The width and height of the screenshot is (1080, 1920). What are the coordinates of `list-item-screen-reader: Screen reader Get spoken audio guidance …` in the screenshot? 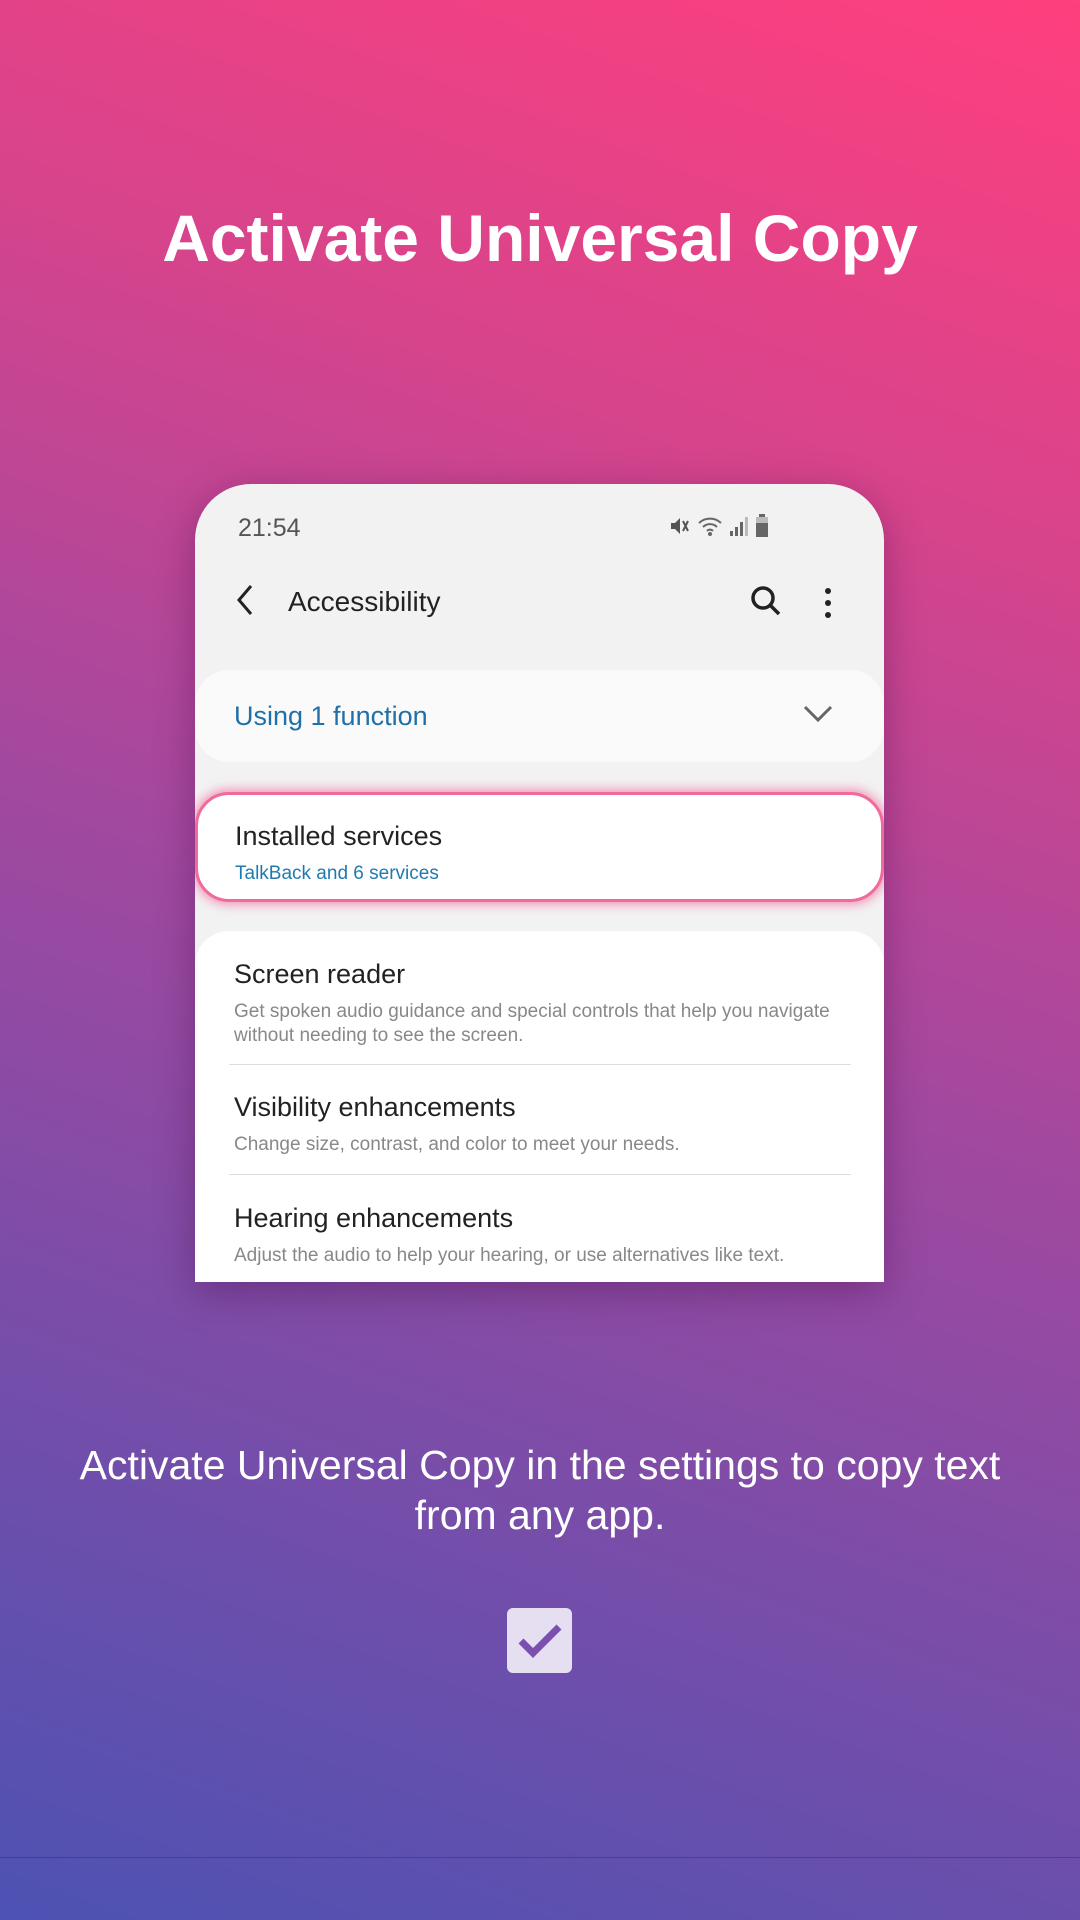 It's located at (544, 1003).